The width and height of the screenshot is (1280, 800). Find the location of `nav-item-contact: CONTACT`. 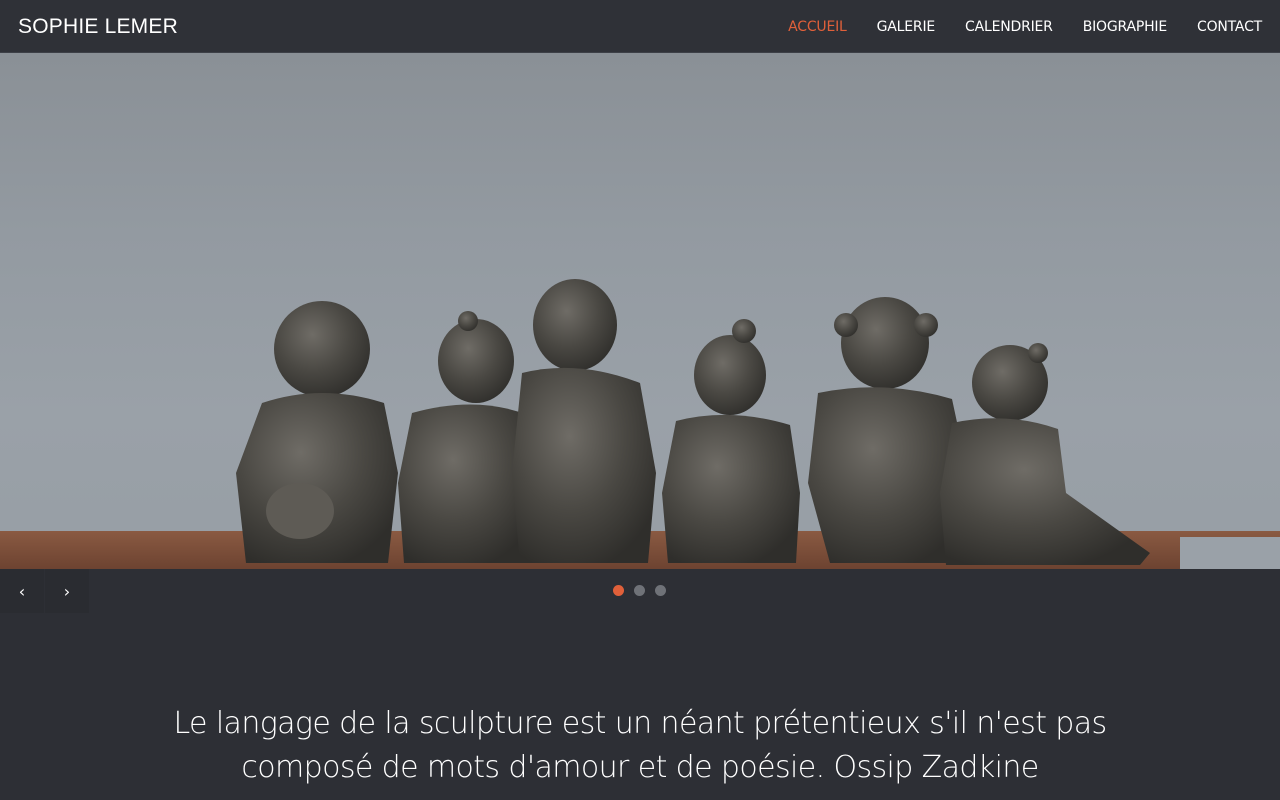

nav-item-contact: CONTACT is located at coordinates (1229, 27).